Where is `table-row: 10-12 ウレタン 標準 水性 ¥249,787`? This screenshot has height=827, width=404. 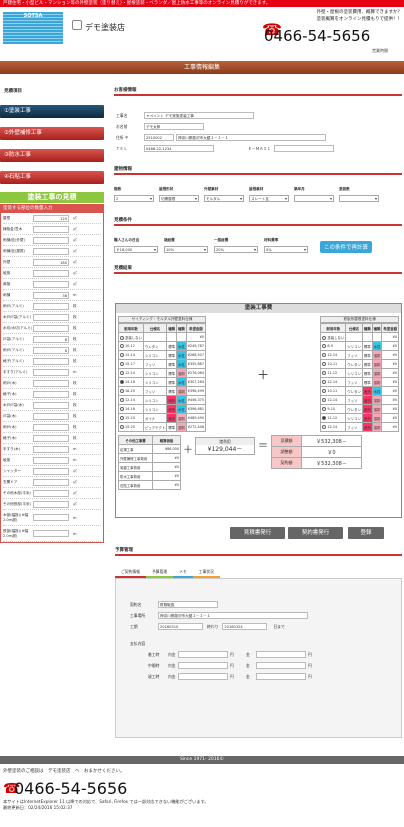
table-row: 10-12 ウレタン 標準 水性 ¥249,787 is located at coordinates (162, 346).